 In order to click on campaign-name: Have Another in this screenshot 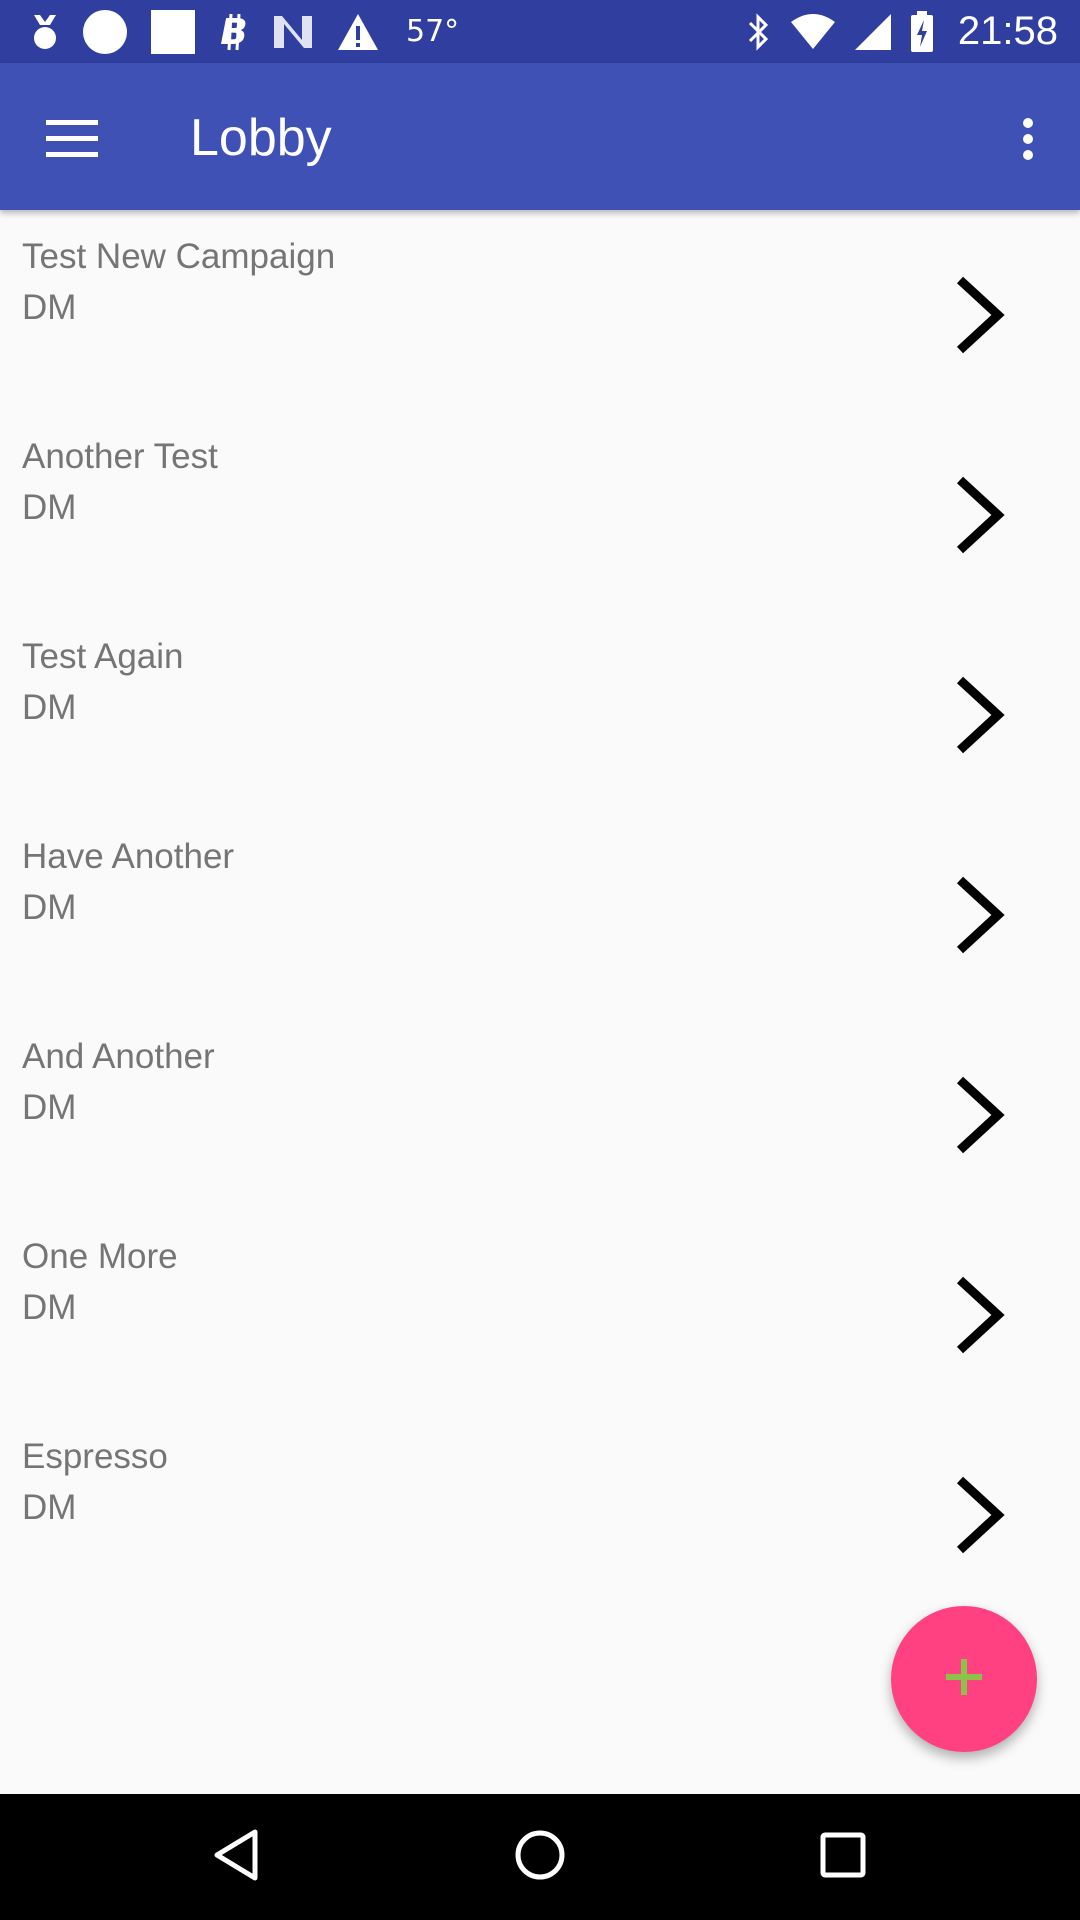, I will do `click(128, 856)`.